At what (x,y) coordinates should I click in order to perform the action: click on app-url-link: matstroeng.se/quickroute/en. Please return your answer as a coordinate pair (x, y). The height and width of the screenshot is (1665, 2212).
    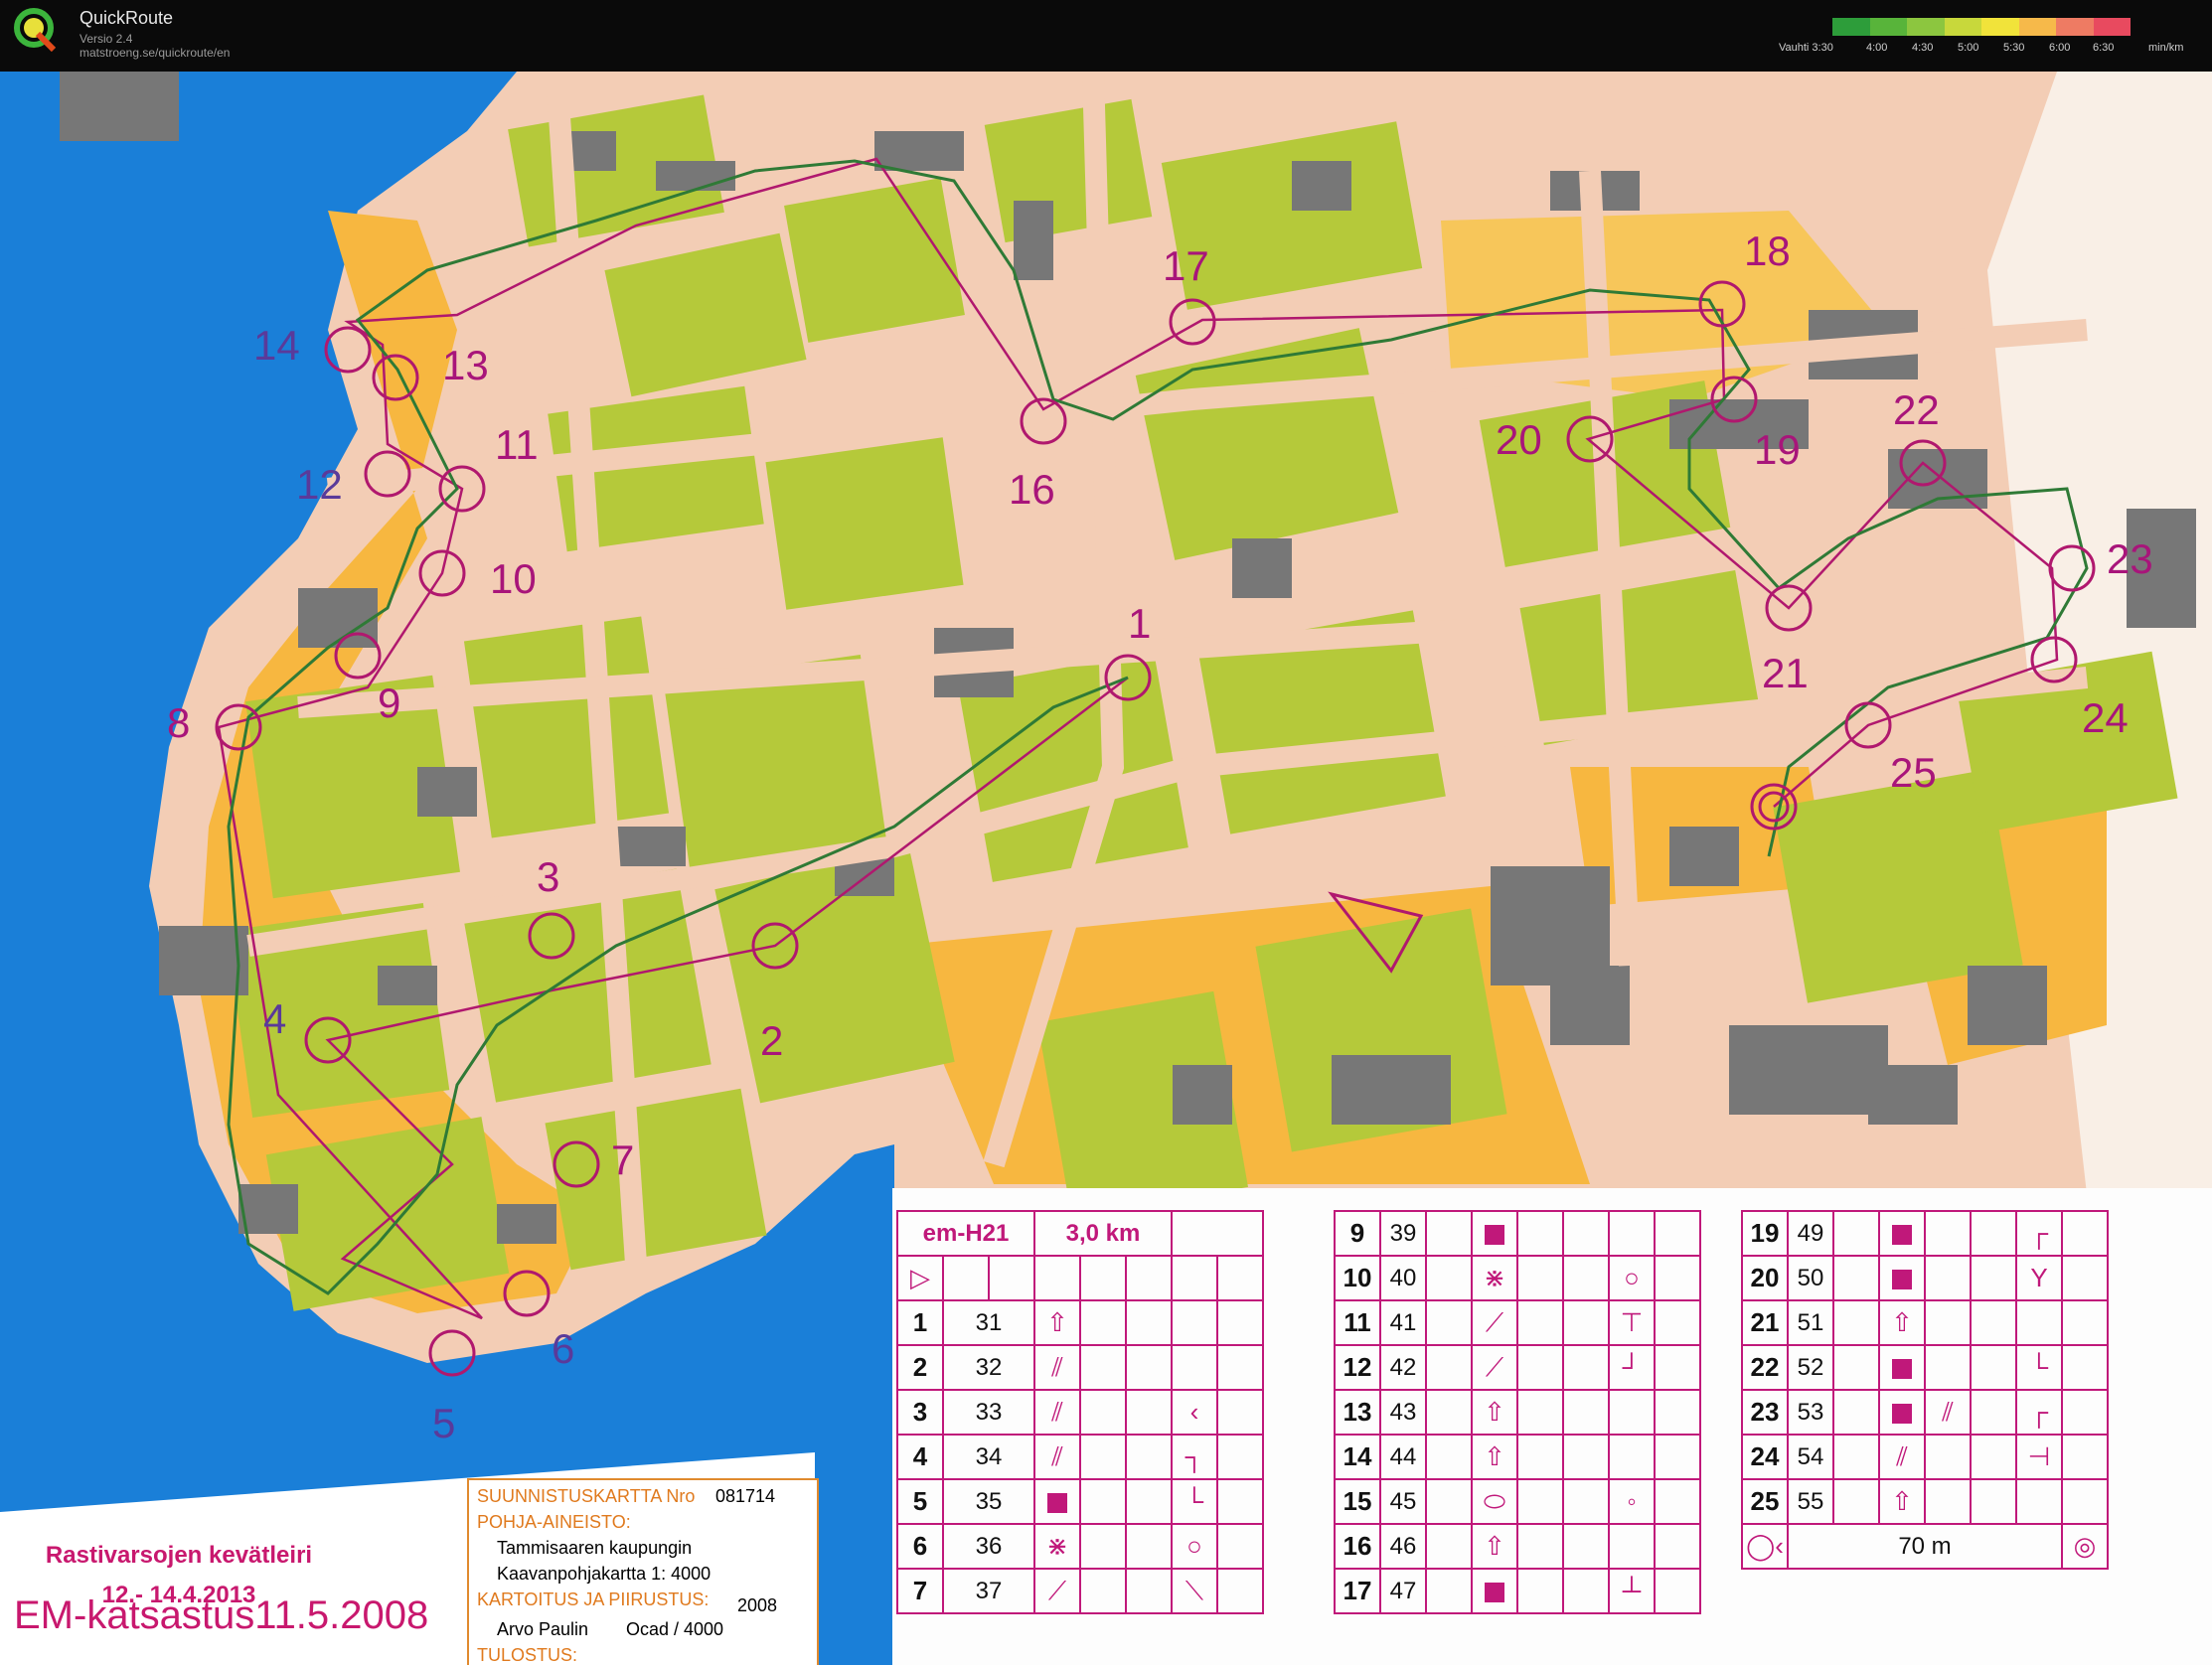
    Looking at the image, I should click on (154, 53).